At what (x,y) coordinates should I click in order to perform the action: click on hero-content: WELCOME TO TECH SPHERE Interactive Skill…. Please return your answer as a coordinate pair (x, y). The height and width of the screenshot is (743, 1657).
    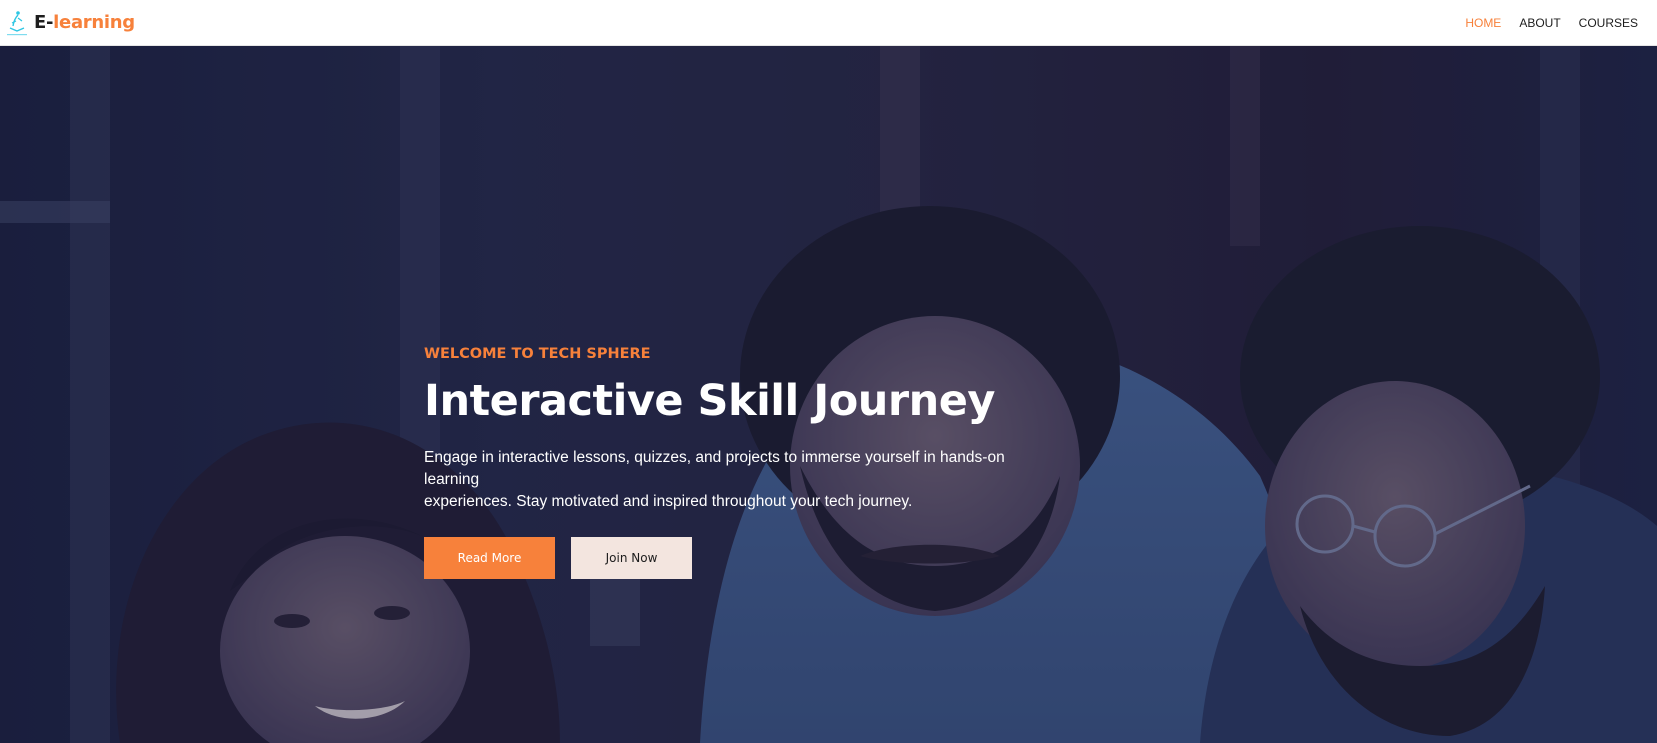
    Looking at the image, I should click on (764, 463).